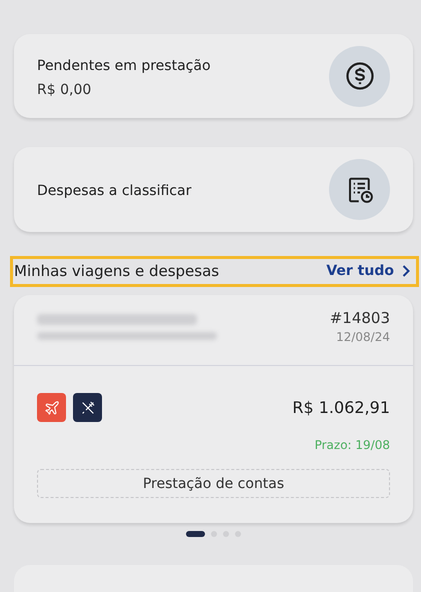 The image size is (421, 592). What do you see at coordinates (124, 66) in the screenshot?
I see `card-title: Pendentes em prestação` at bounding box center [124, 66].